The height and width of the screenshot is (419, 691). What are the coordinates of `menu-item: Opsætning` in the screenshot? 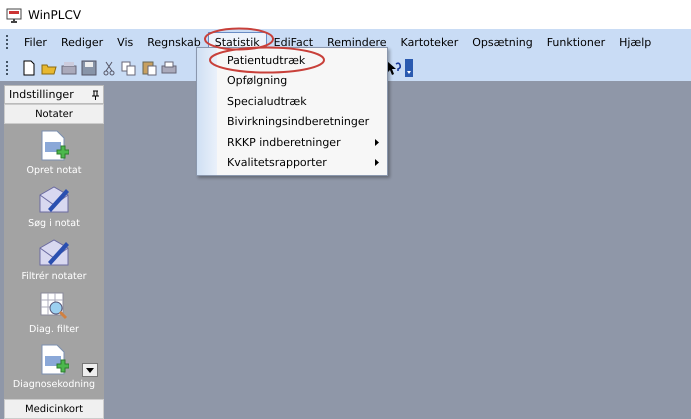 It's located at (502, 42).